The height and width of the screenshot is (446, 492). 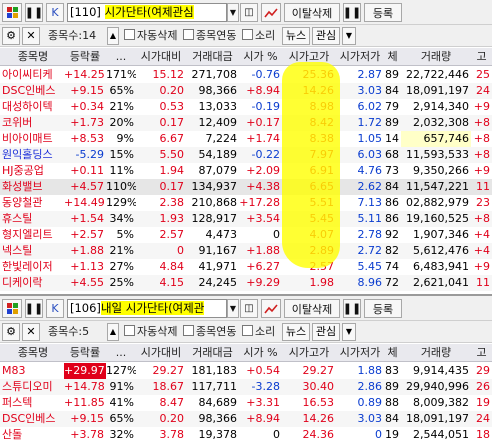 What do you see at coordinates (370, 106) in the screenshot?
I see `cell-lo: 6.02` at bounding box center [370, 106].